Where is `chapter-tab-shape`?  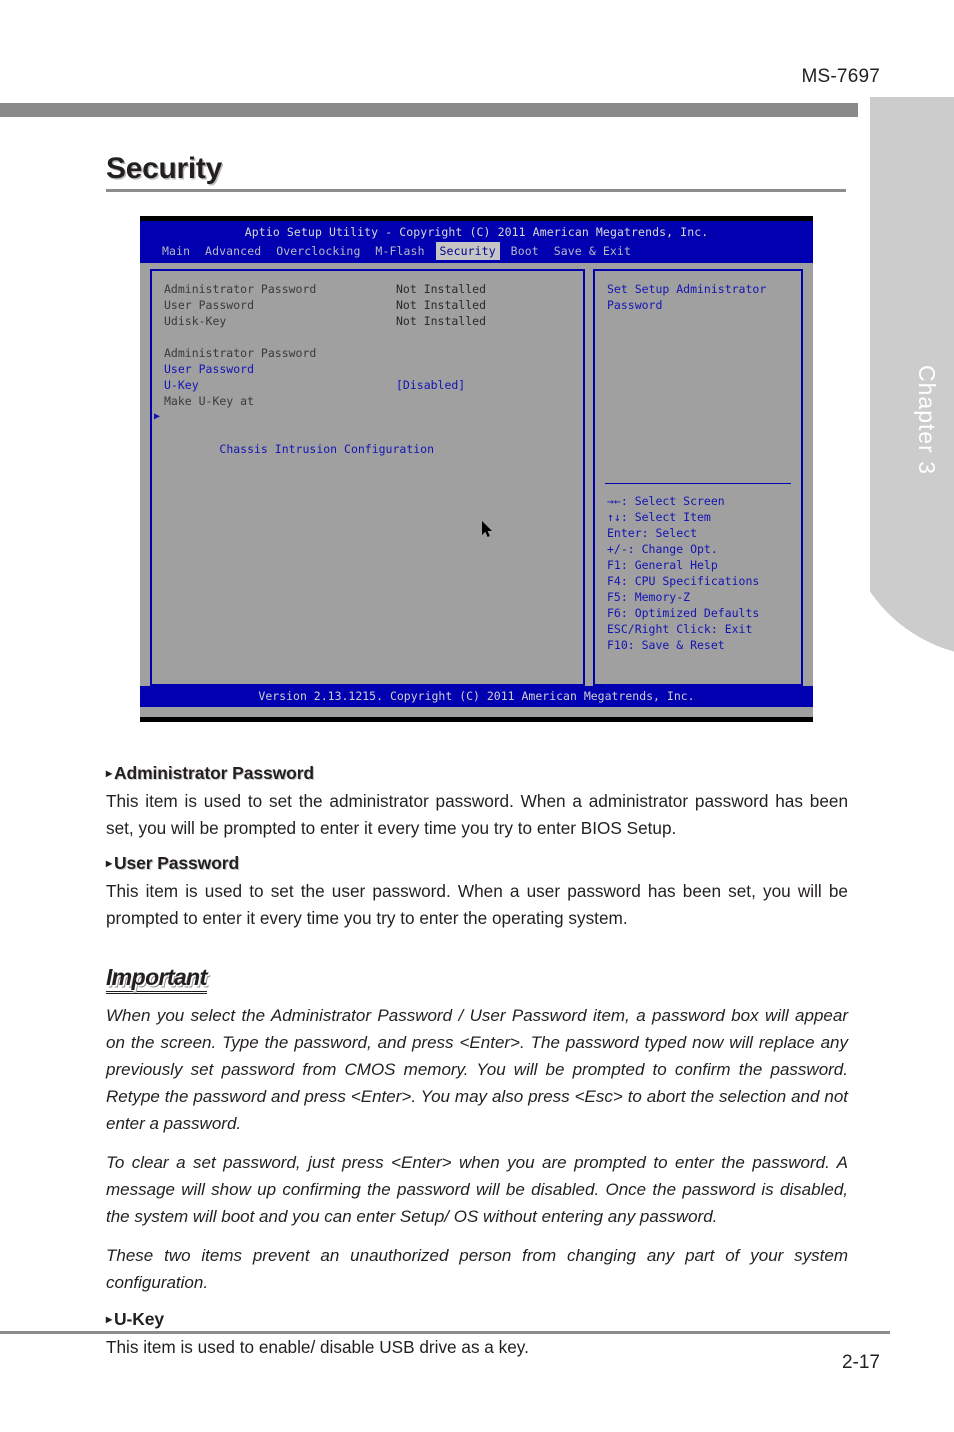 chapter-tab-shape is located at coordinates (906, 377).